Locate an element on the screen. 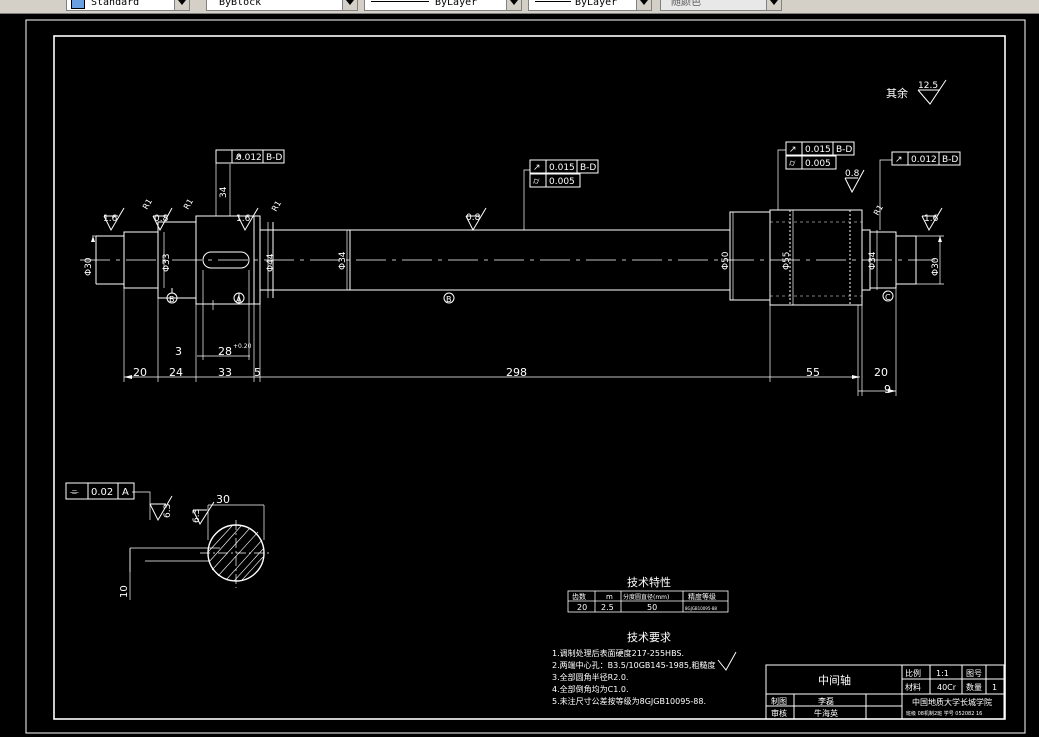 This screenshot has width=1039, height=737. chamfer-c4: R1 is located at coordinates (878, 210).